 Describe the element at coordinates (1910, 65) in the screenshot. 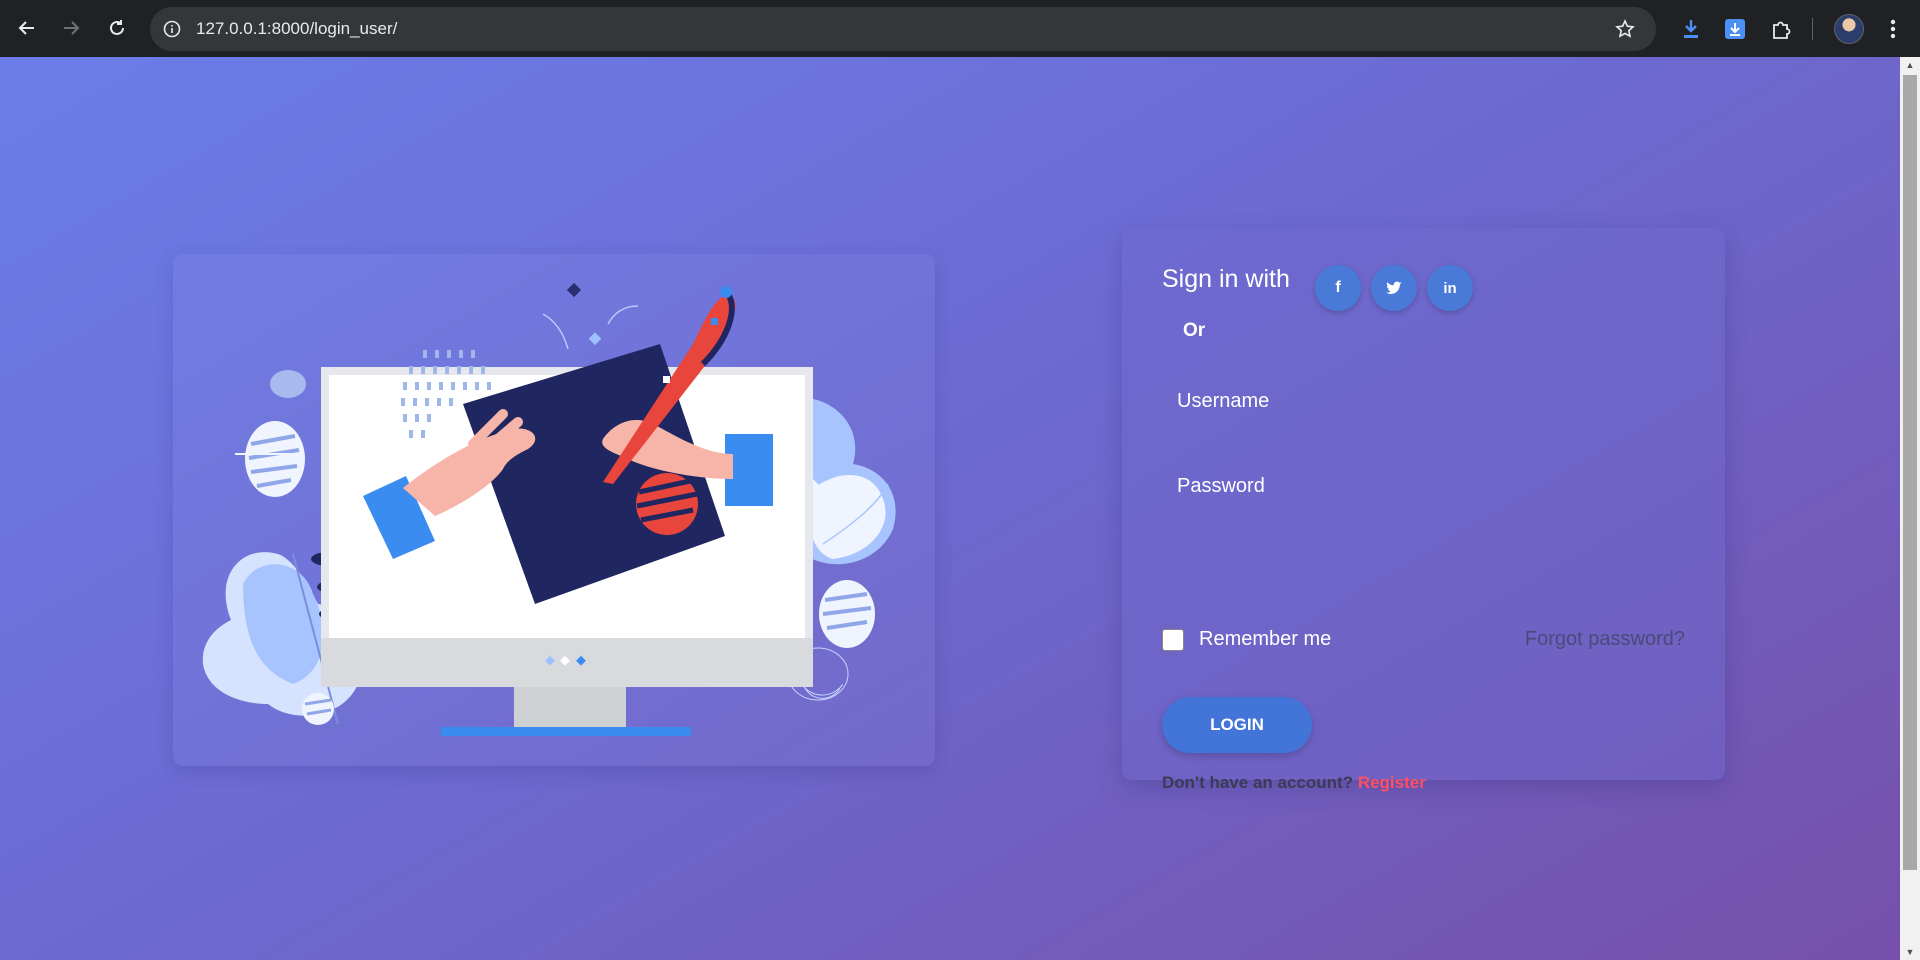

I see `scroll-up-arrow: ▲` at that location.